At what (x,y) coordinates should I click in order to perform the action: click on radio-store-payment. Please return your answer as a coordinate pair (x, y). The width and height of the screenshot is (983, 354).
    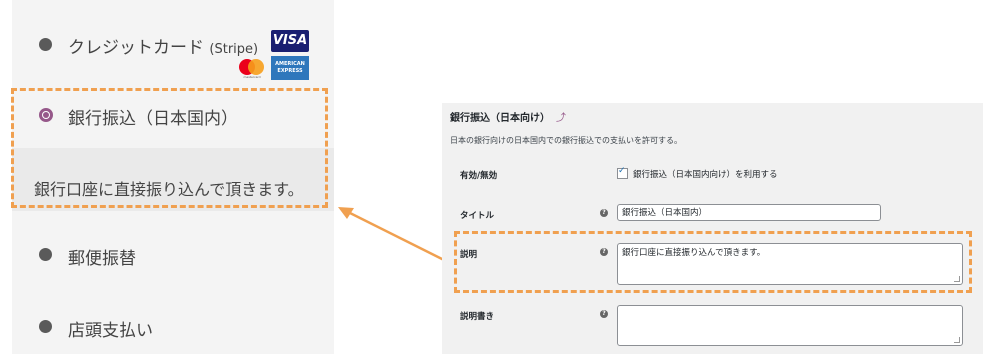
    Looking at the image, I should click on (45, 326).